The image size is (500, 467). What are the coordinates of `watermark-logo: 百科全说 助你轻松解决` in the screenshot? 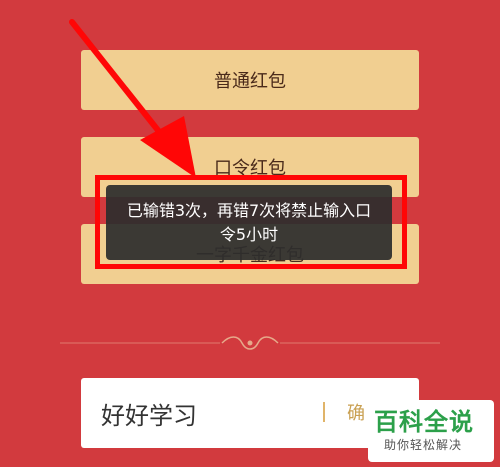 It's located at (431, 431).